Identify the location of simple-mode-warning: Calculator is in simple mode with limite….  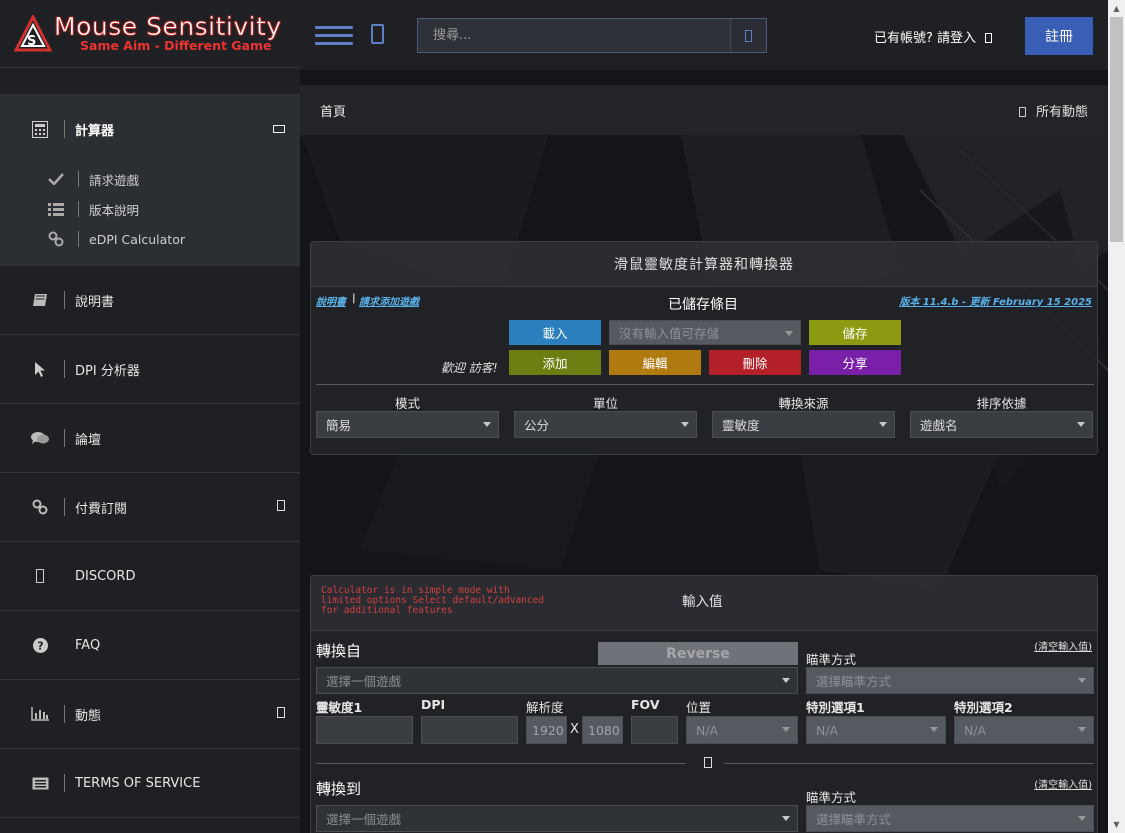
(433, 600).